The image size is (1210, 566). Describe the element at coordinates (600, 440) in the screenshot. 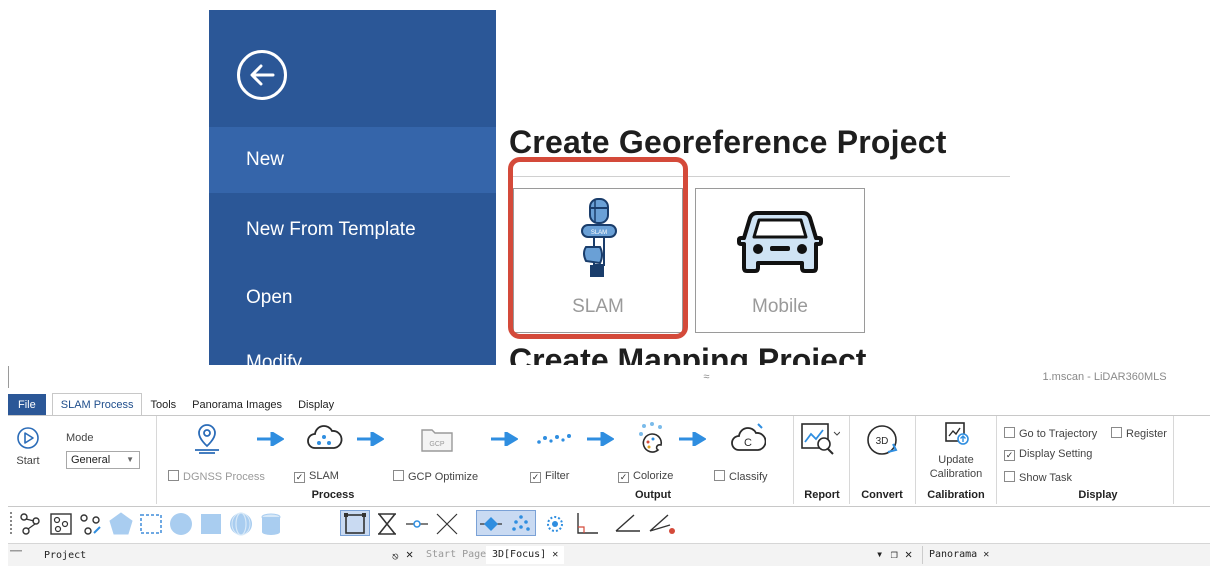

I see `arrow-right-icon` at that location.